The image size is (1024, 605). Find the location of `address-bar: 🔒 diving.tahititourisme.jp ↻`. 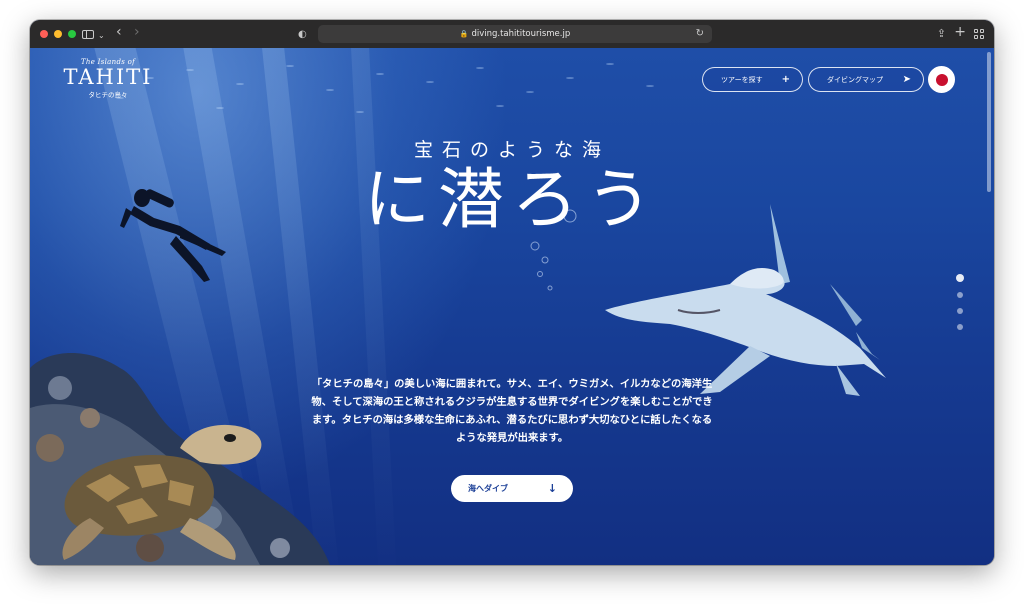

address-bar: 🔒 diving.tahititourisme.jp ↻ is located at coordinates (515, 34).